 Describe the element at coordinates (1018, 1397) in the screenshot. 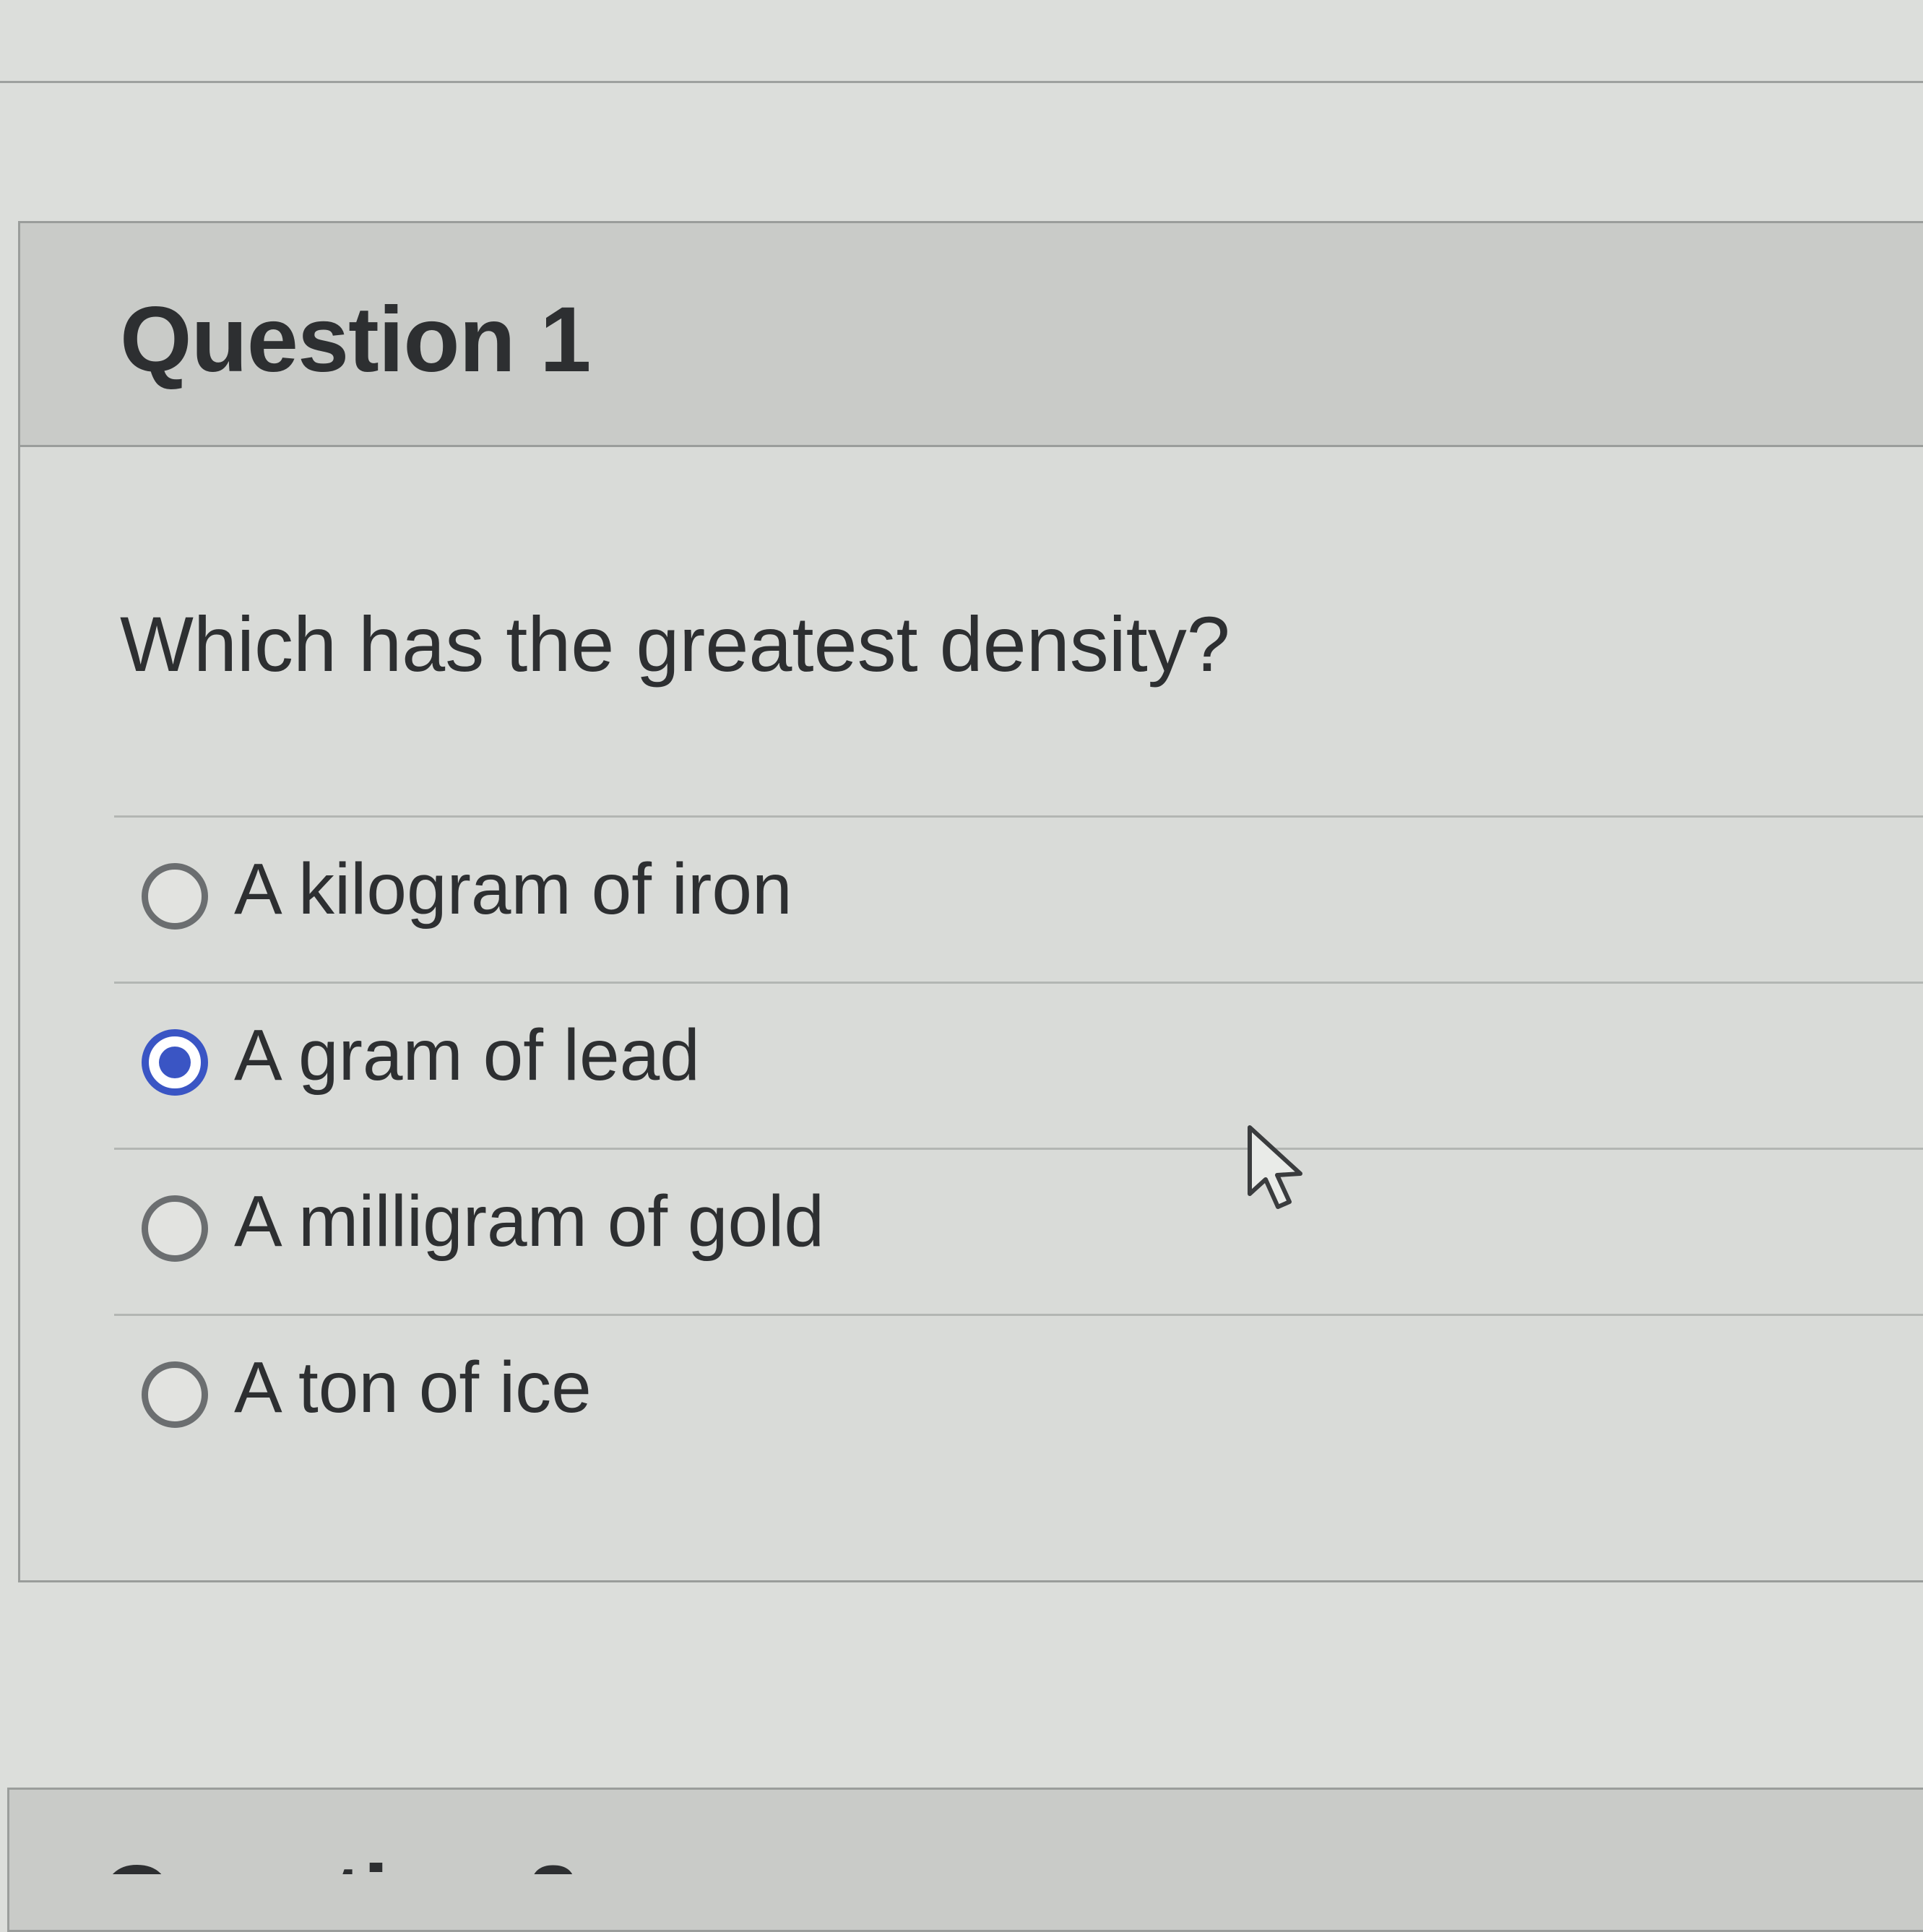

I see `answer-option-ice: A ton of ice` at that location.